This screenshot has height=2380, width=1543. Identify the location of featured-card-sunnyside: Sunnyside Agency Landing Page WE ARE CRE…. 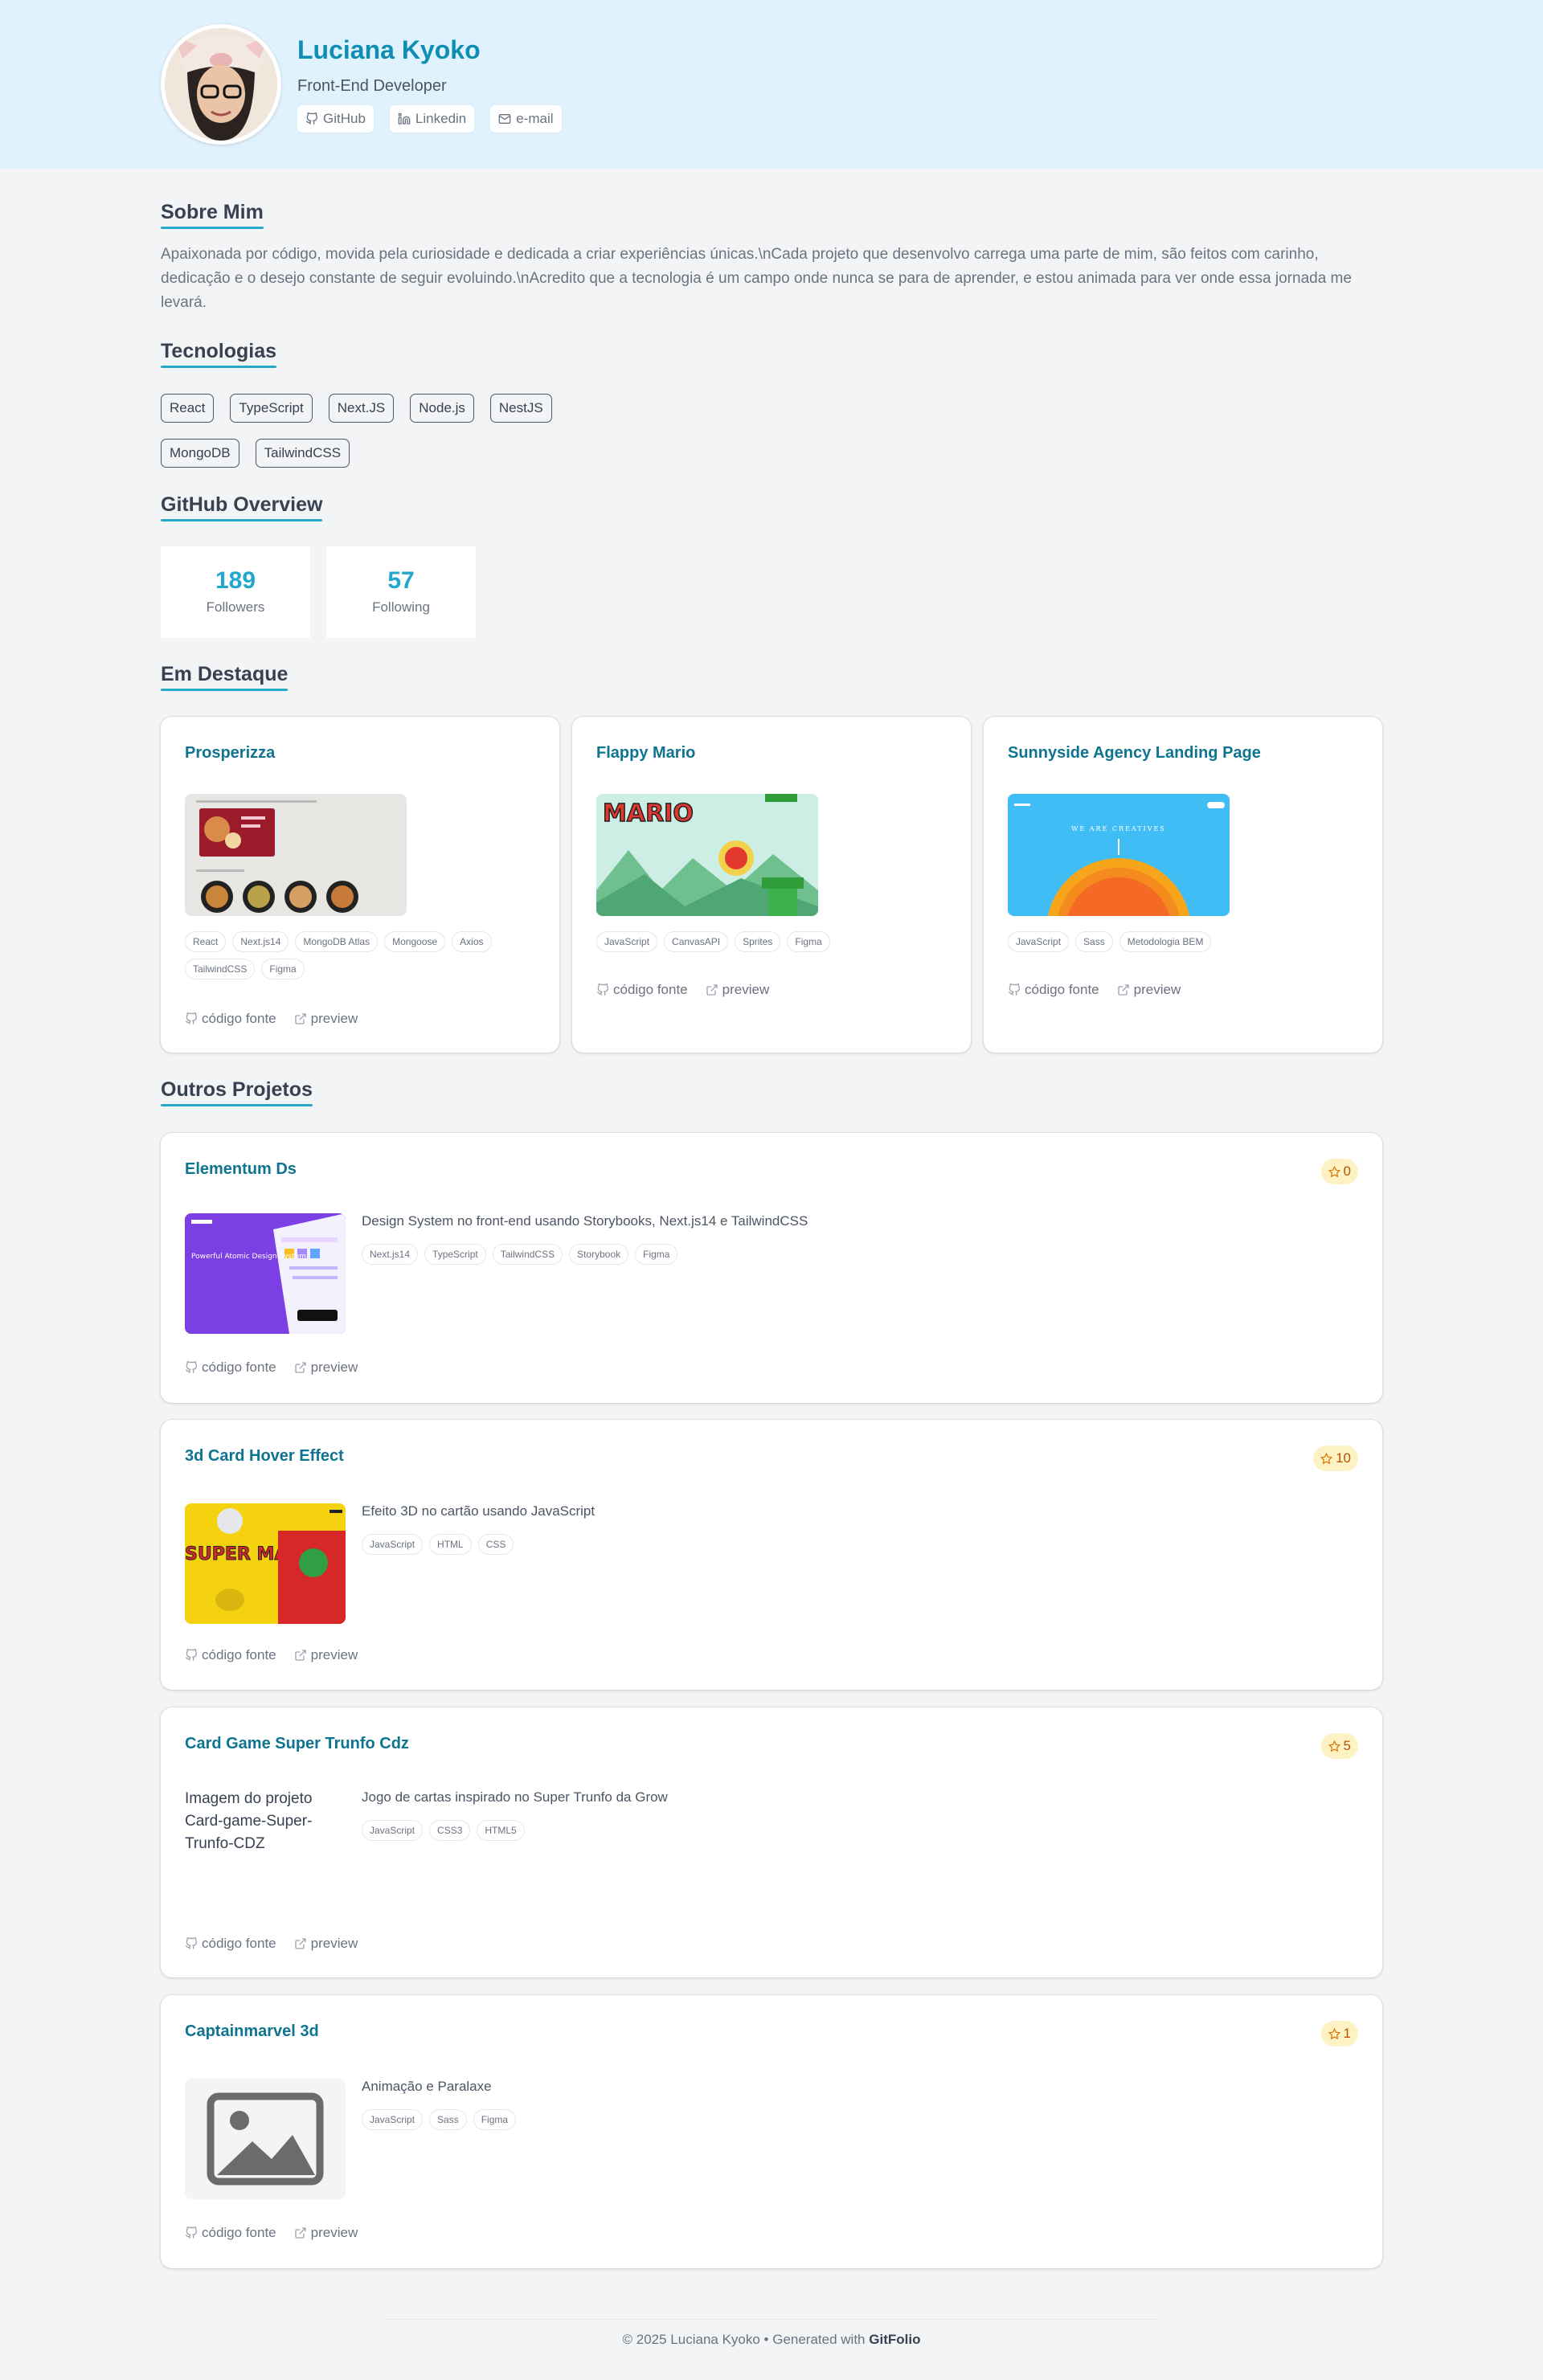
(1183, 885).